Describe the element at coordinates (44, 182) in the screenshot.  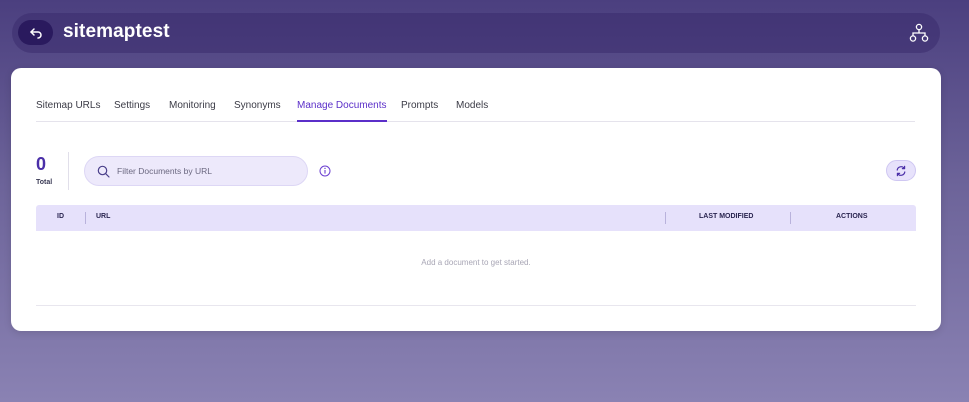
I see `total-label: Total` at that location.